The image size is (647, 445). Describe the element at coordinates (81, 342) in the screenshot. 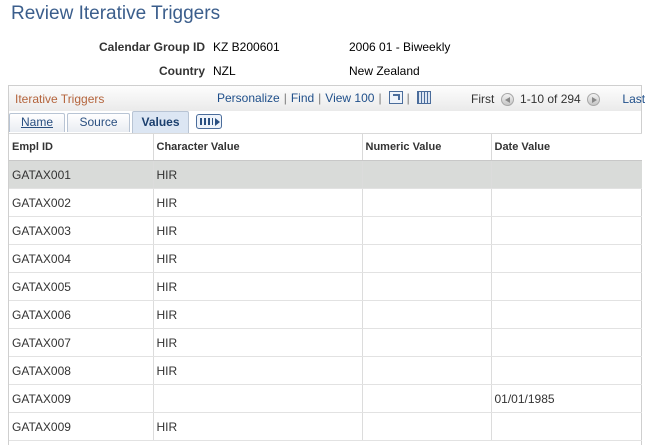

I see `empl-id-cell: GATAX007` at that location.